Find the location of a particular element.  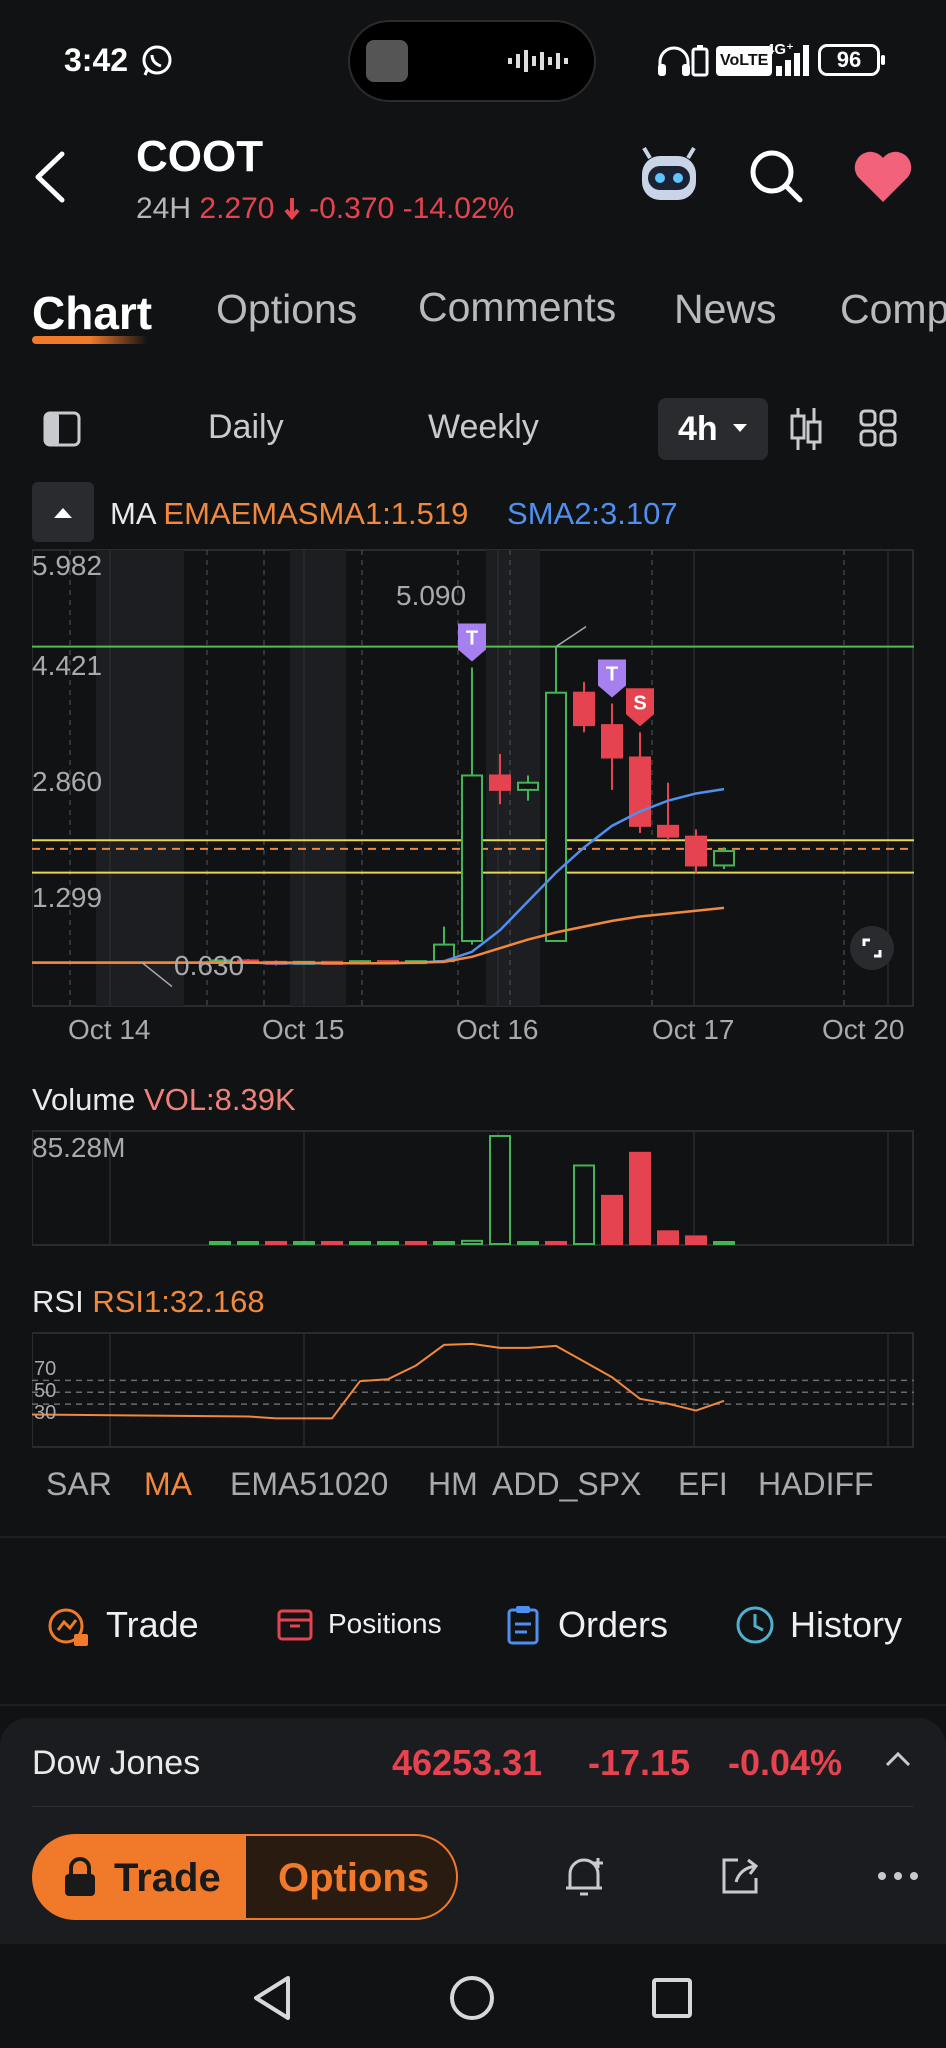

market-index-name: Dow Jones is located at coordinates (116, 1763).